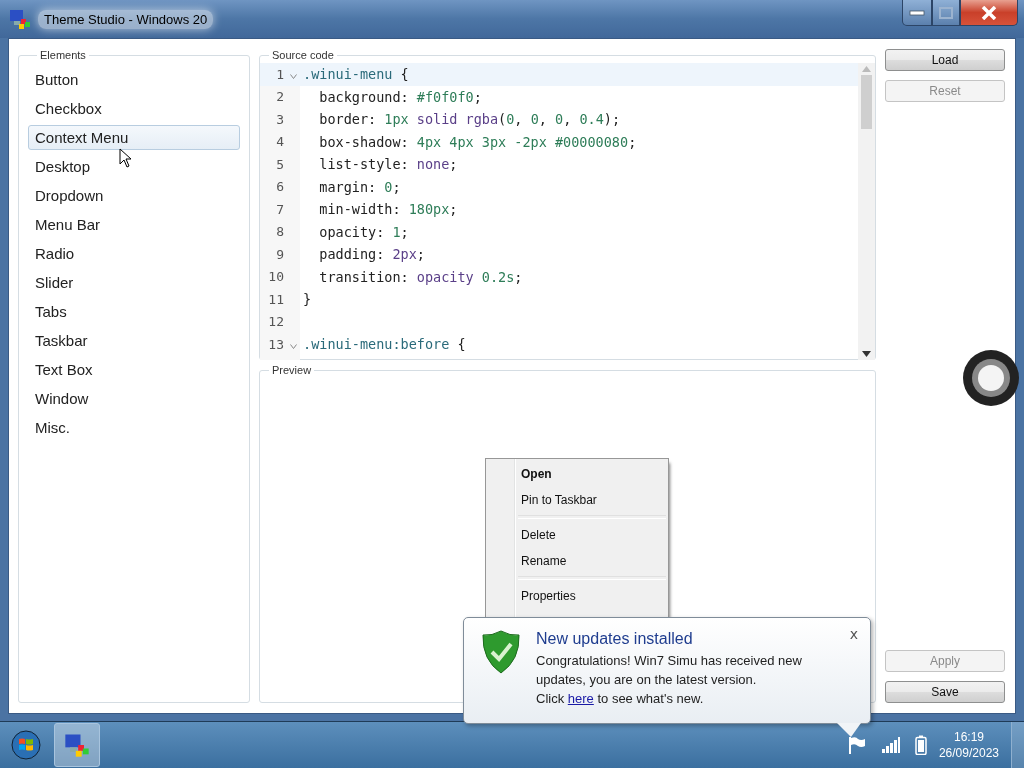  I want to click on battery-icon, so click(920, 745).